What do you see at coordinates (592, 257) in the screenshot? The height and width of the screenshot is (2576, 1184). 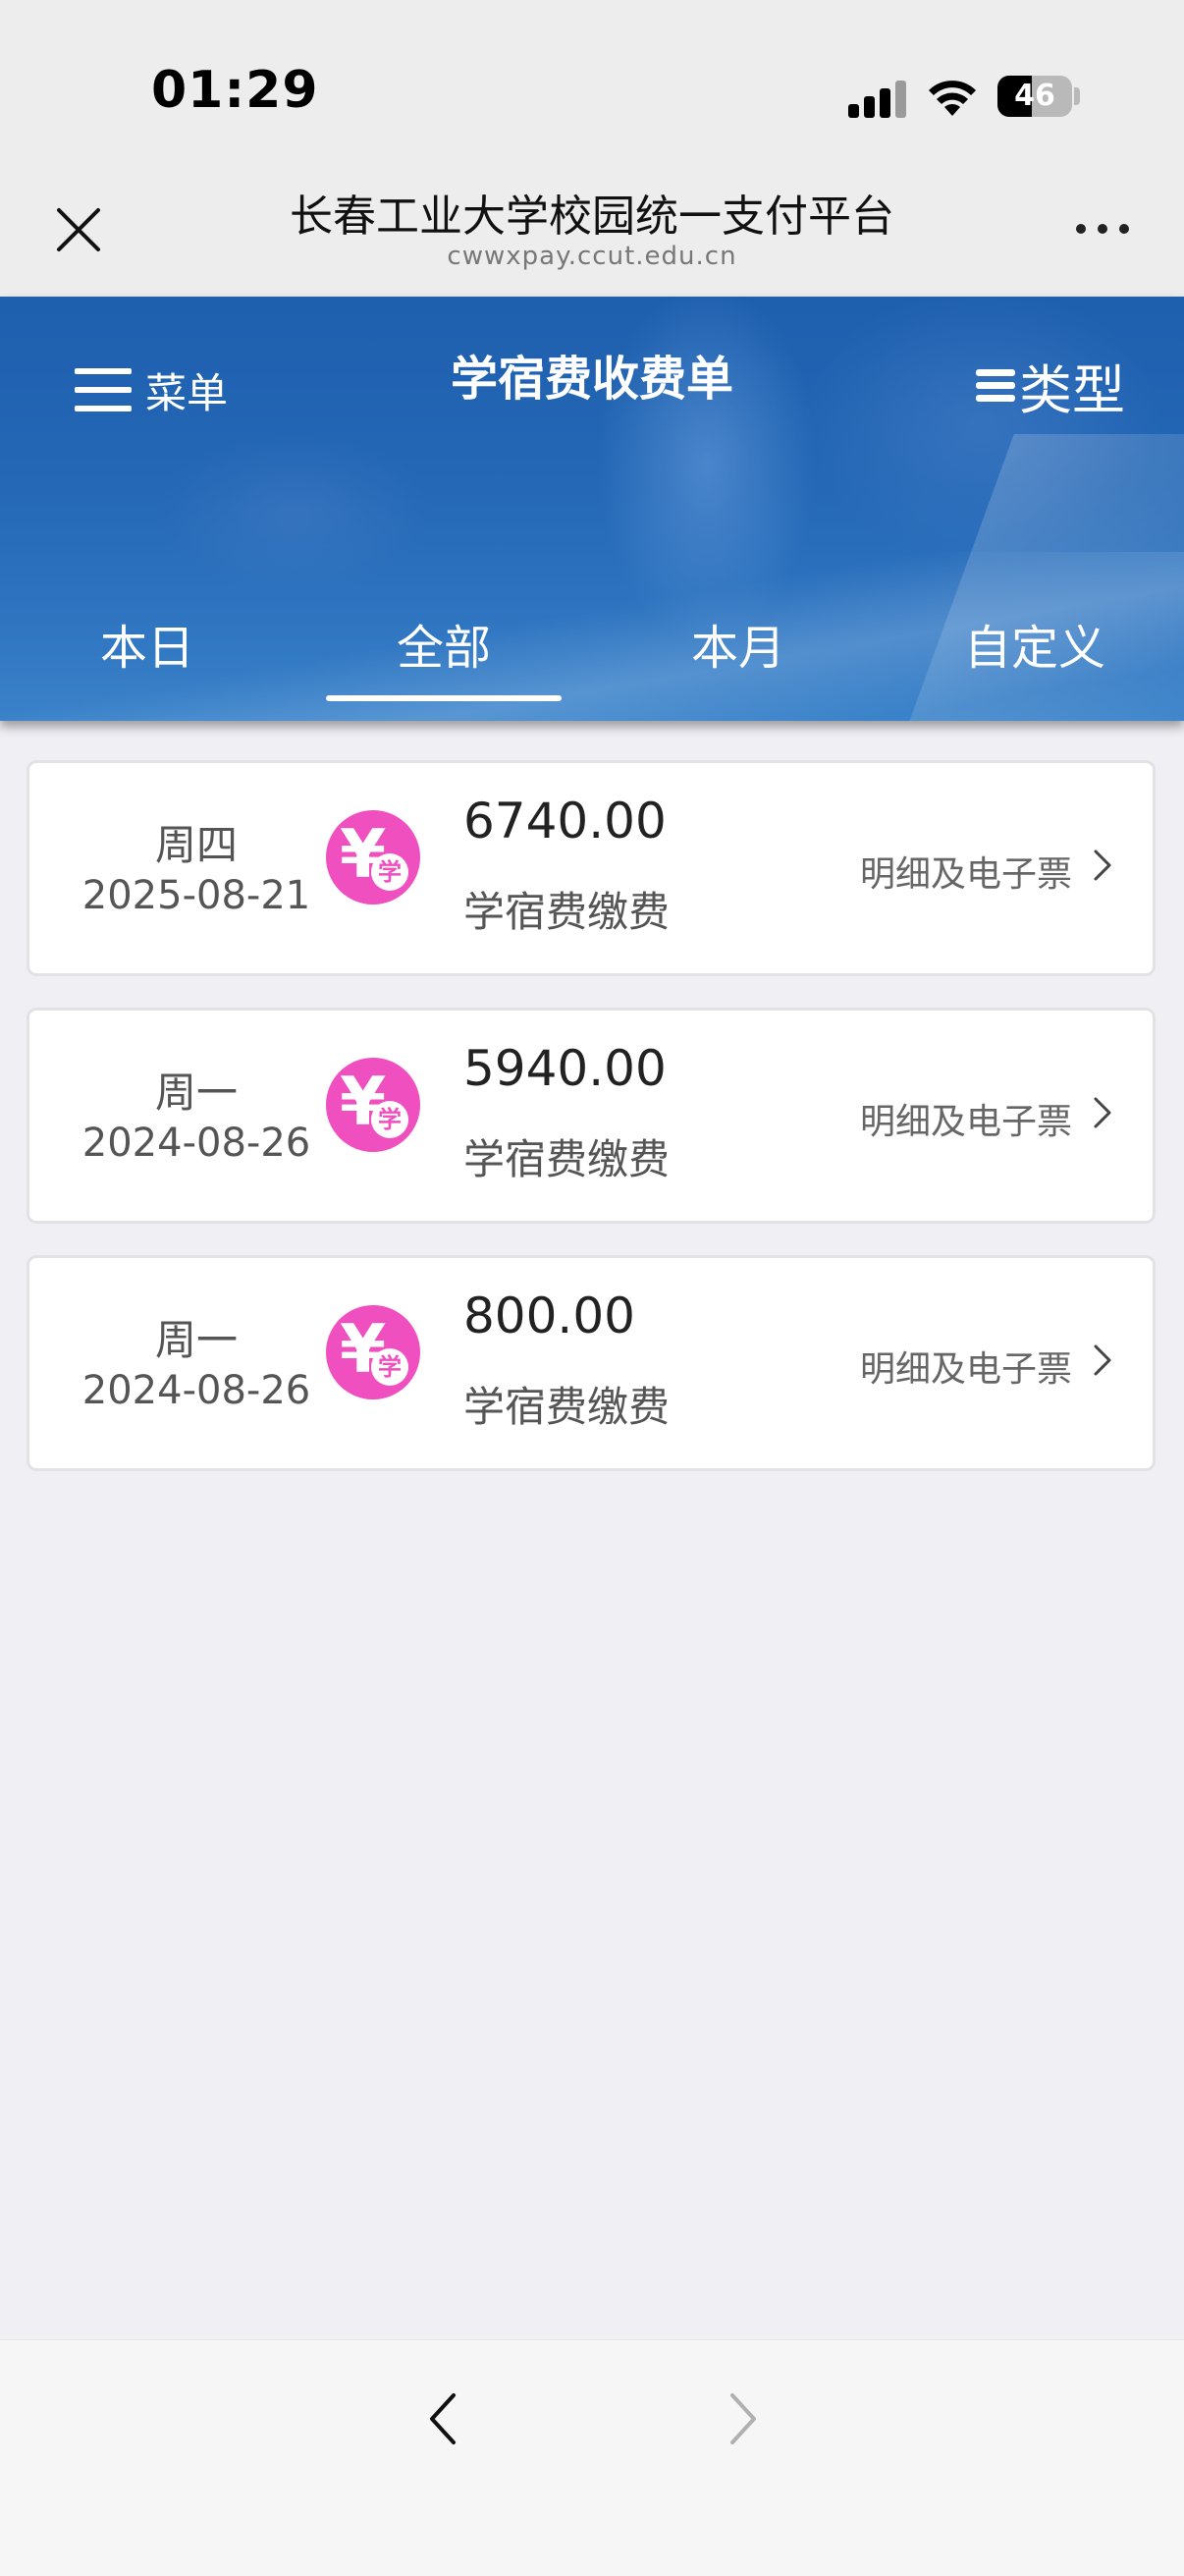 I see `page-url: cwwxpay.ccut.edu.cn` at bounding box center [592, 257].